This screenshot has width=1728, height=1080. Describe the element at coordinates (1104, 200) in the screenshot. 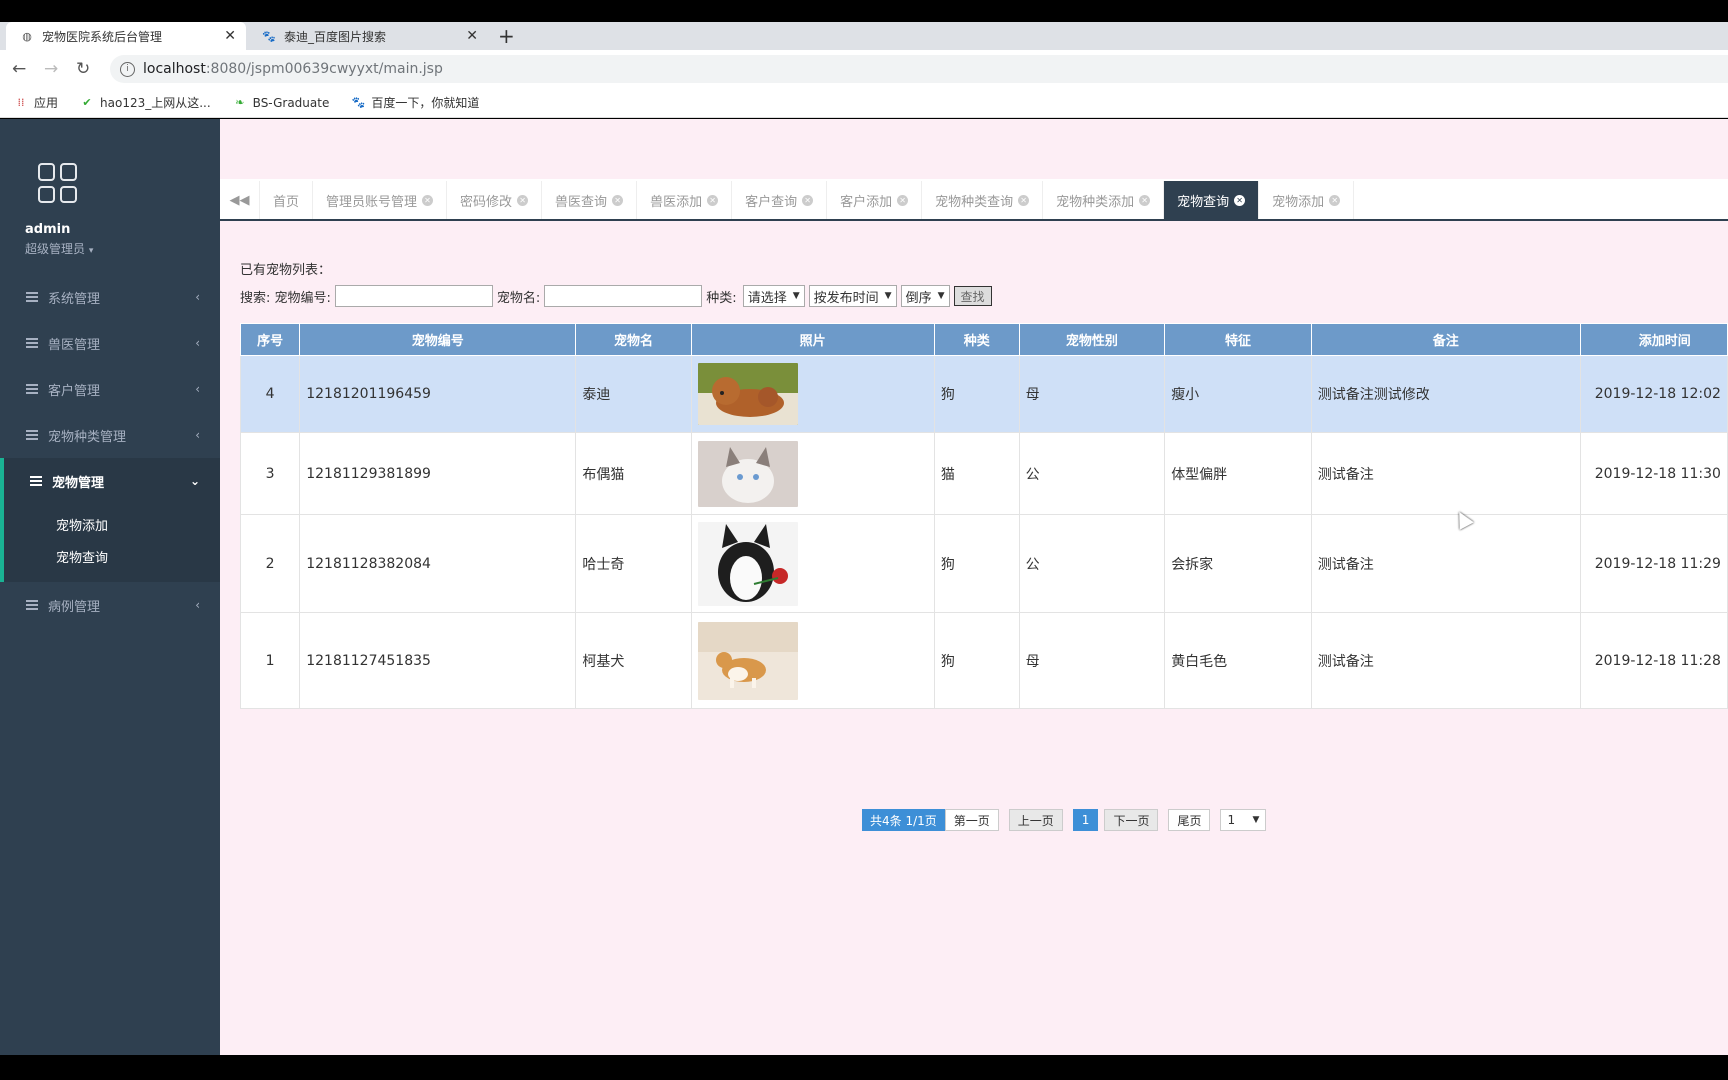

I see `tab-pet-type-add: 宠物种类添加 ✕` at that location.